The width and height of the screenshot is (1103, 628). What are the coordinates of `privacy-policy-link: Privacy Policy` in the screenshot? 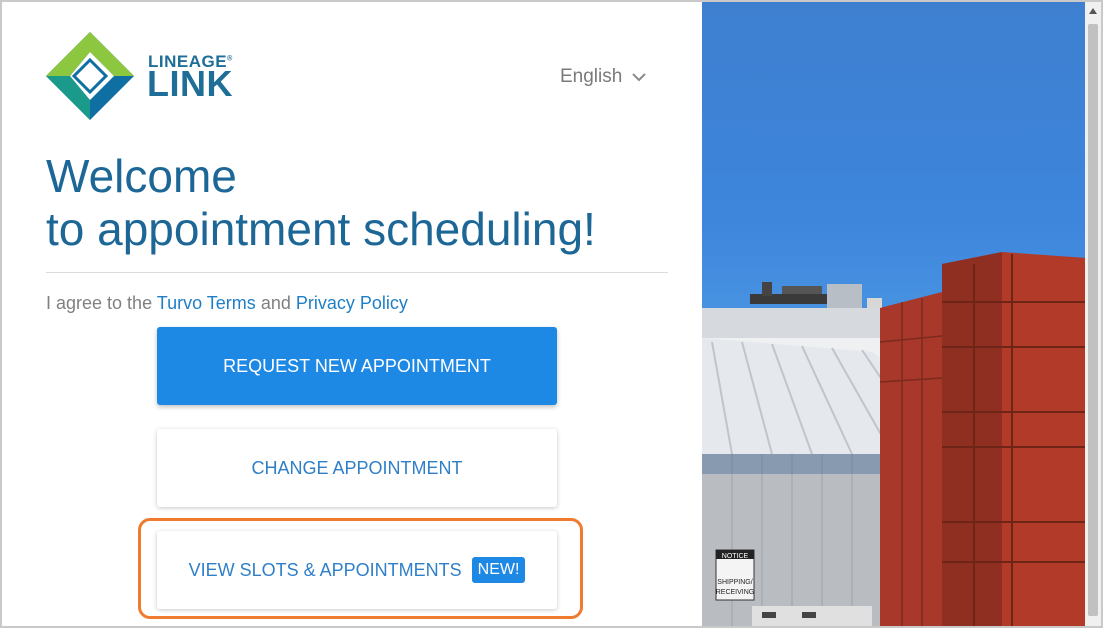 It's located at (352, 303).